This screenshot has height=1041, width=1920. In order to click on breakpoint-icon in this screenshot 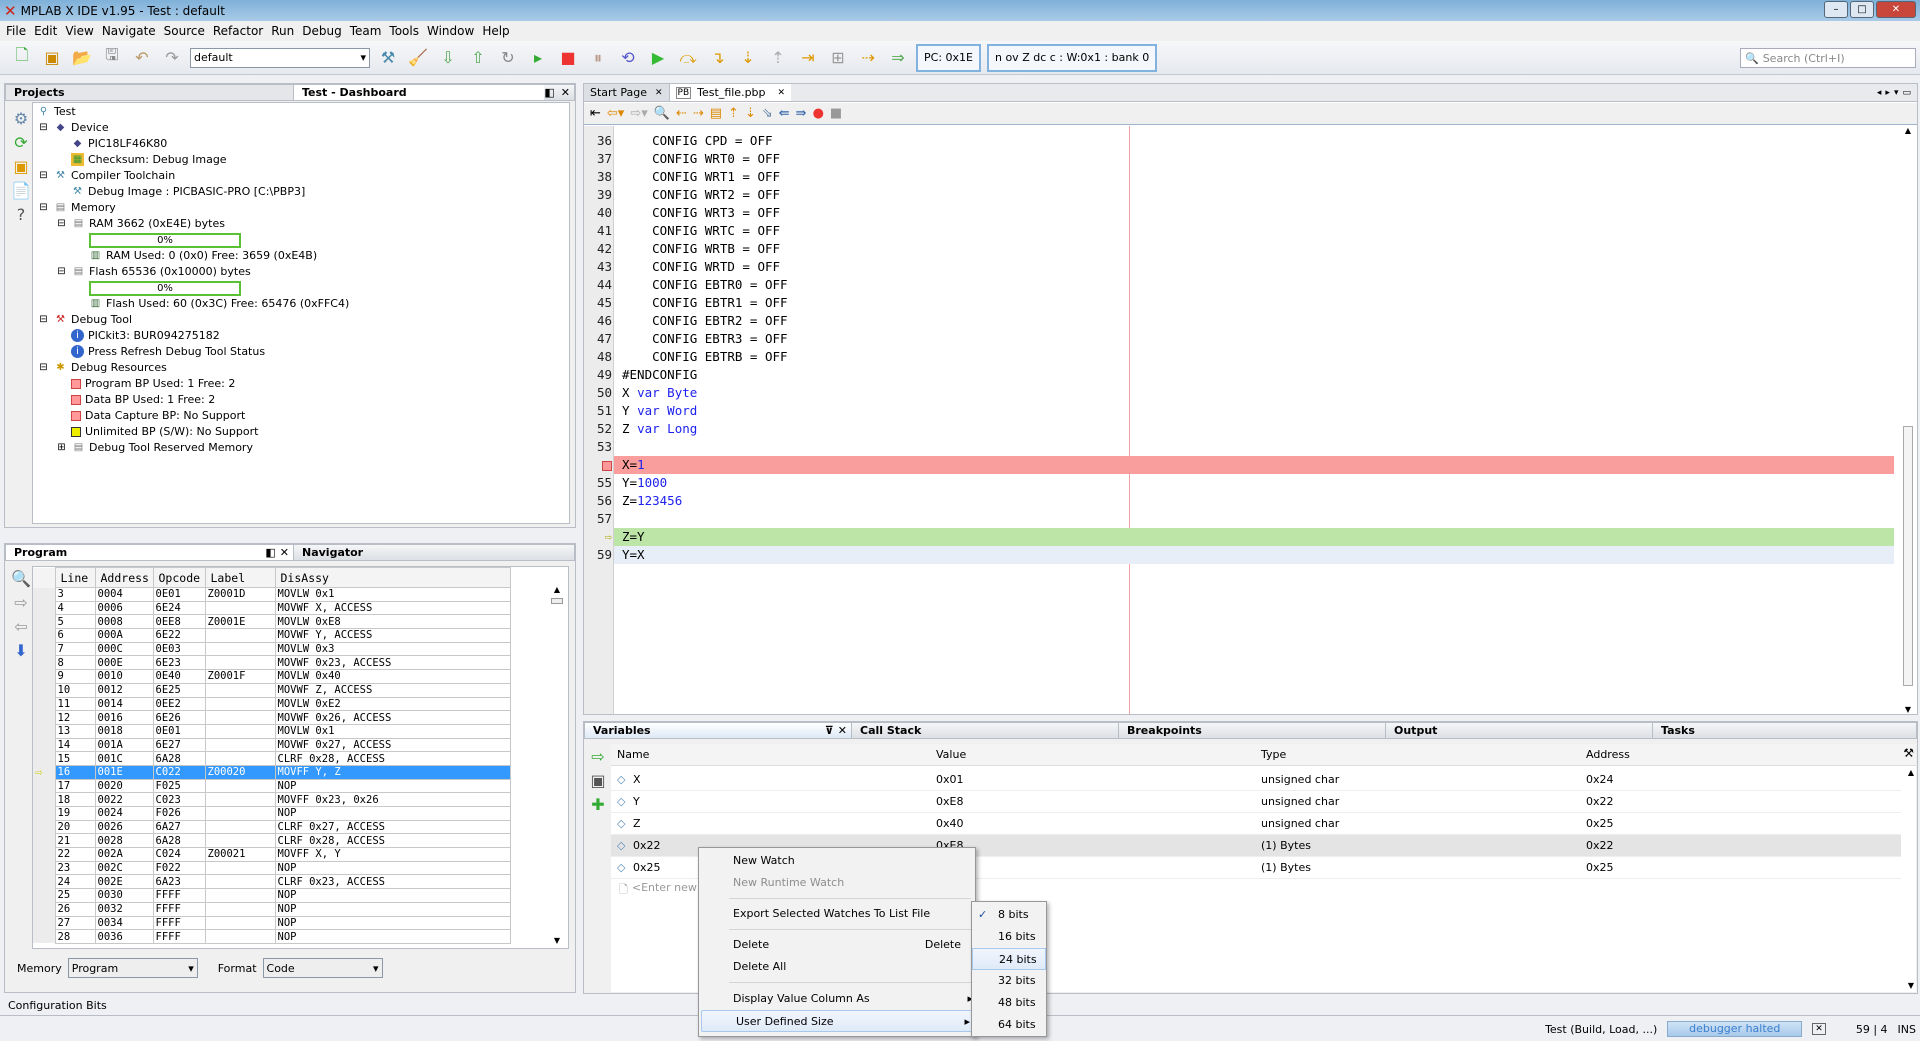, I will do `click(607, 465)`.